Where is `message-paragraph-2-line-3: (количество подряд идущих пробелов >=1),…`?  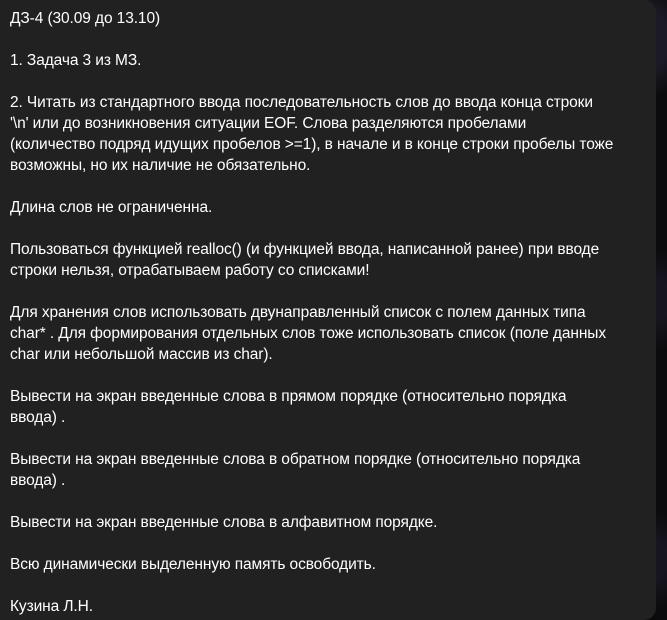 message-paragraph-2-line-3: (количество подряд идущих пробелов >=1),… is located at coordinates (312, 144).